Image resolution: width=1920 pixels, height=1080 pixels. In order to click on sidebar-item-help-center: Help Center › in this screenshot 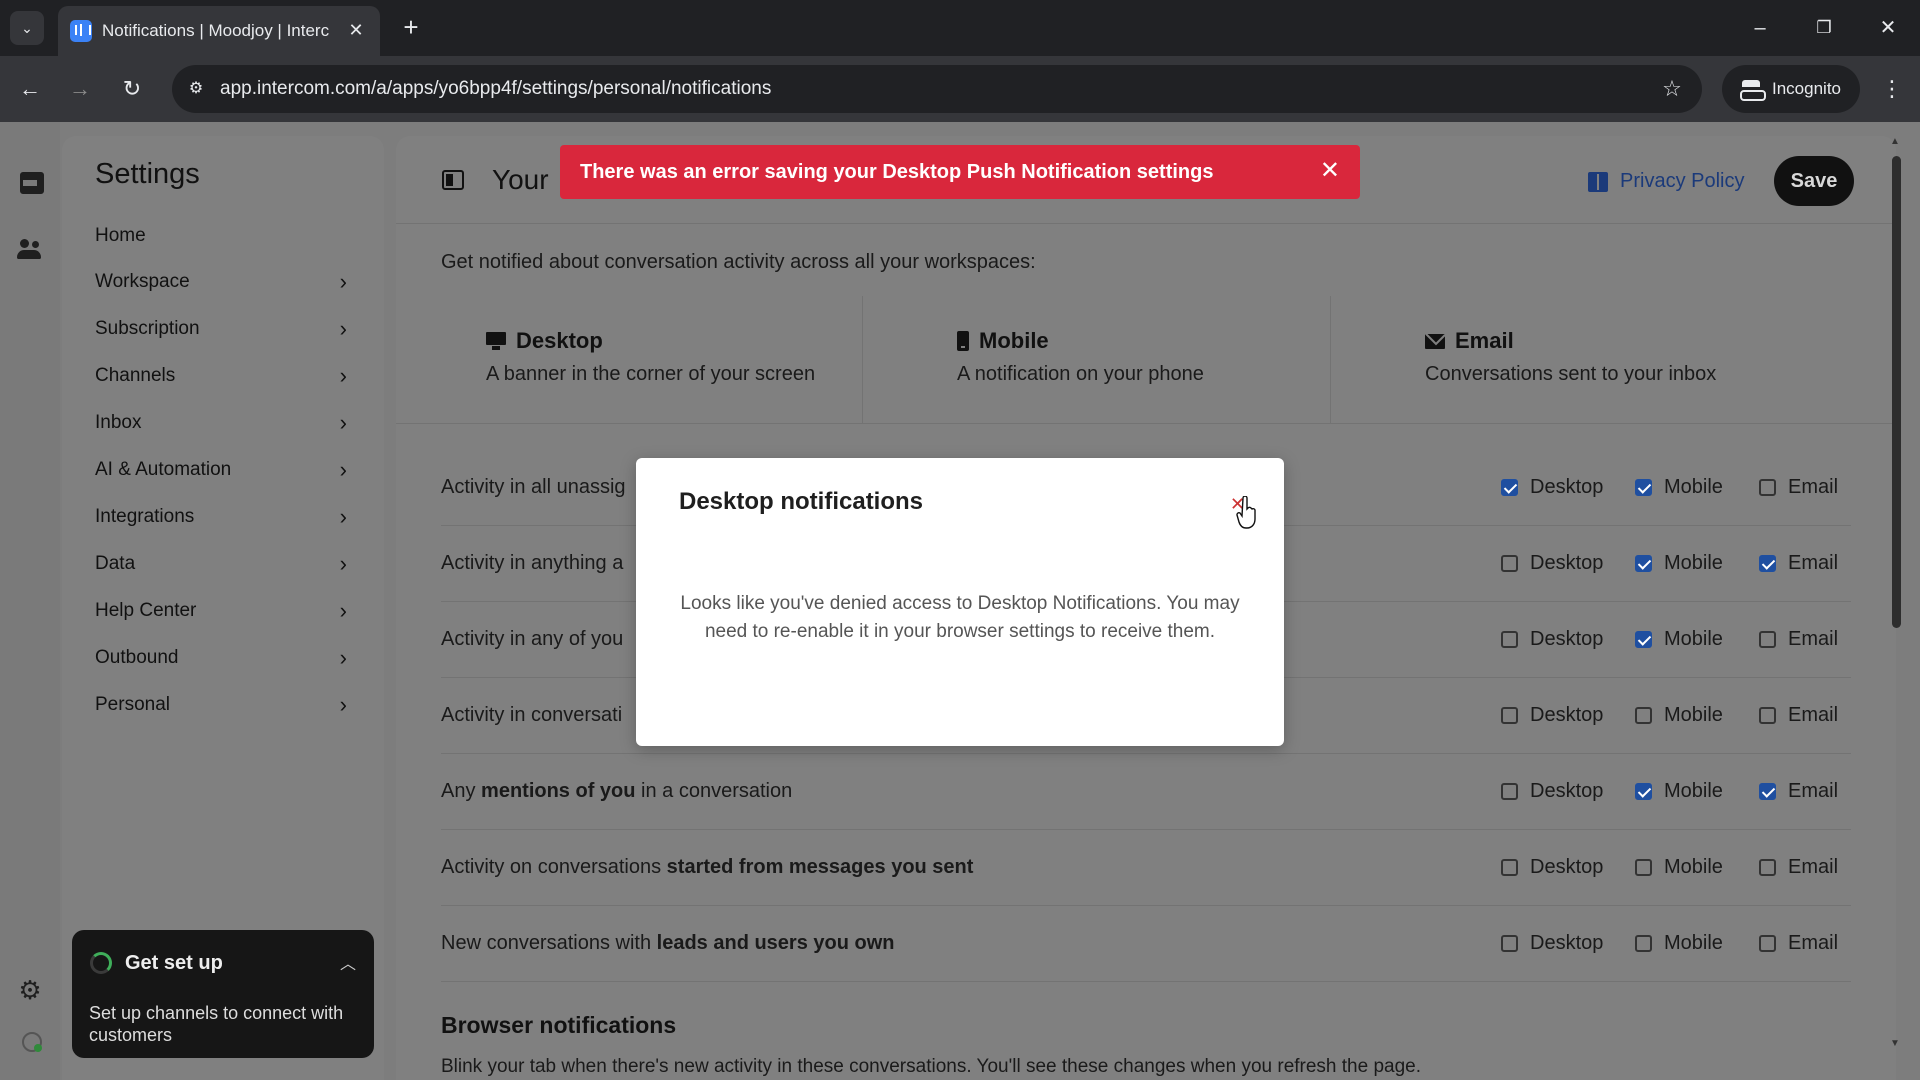, I will do `click(221, 611)`.